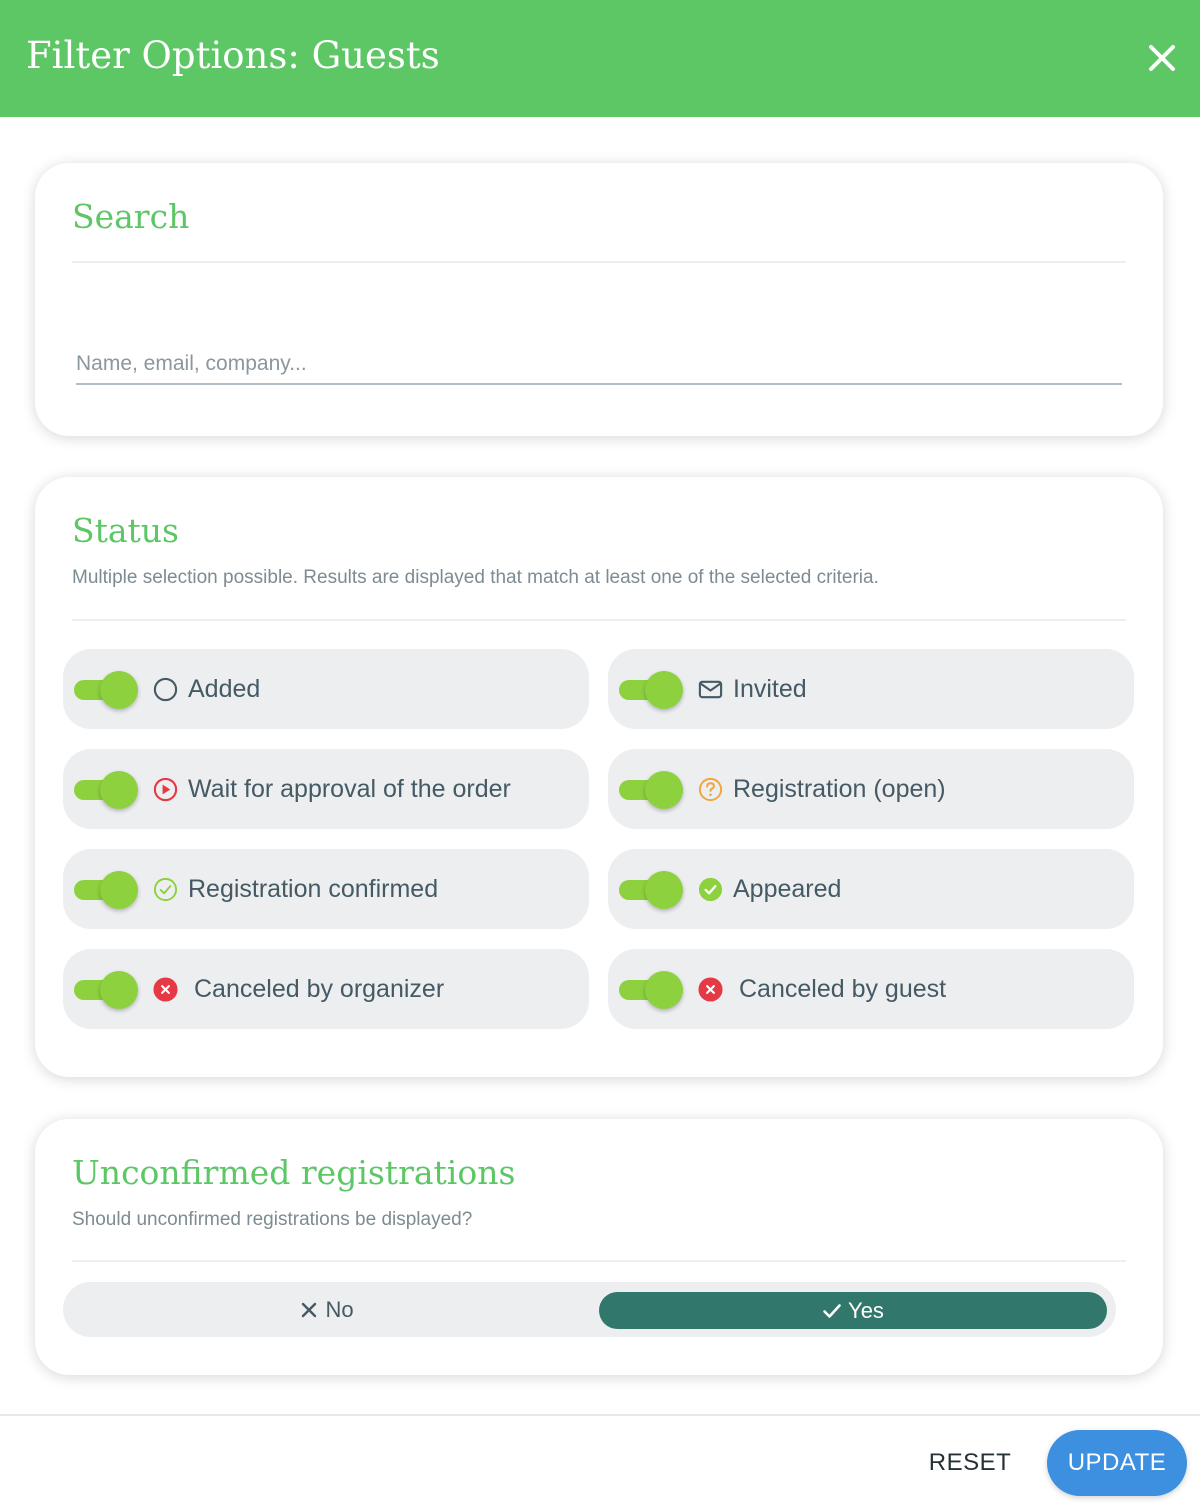  I want to click on yes-option-label: Yes, so click(866, 1310).